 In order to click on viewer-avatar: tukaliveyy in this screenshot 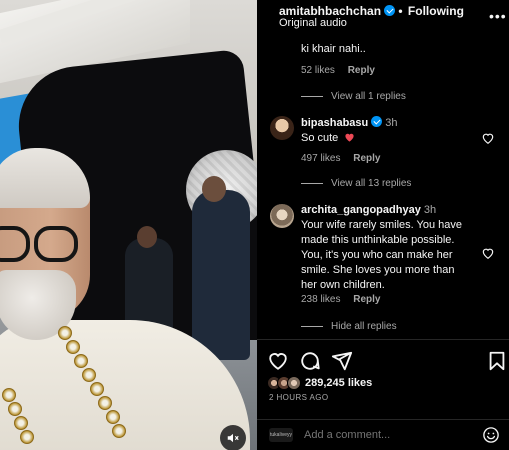, I will do `click(281, 435)`.